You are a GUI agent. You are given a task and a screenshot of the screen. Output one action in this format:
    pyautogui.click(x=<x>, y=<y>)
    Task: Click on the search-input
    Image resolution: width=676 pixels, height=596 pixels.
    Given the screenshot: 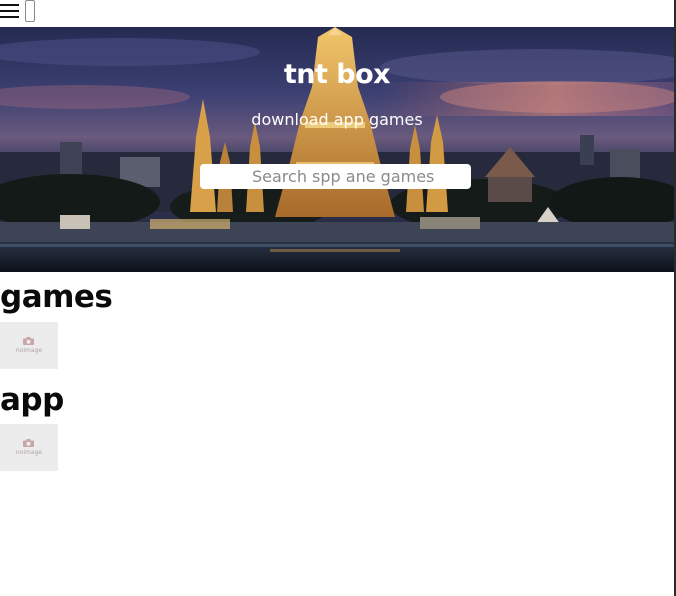 What is the action you would take?
    pyautogui.click(x=335, y=176)
    